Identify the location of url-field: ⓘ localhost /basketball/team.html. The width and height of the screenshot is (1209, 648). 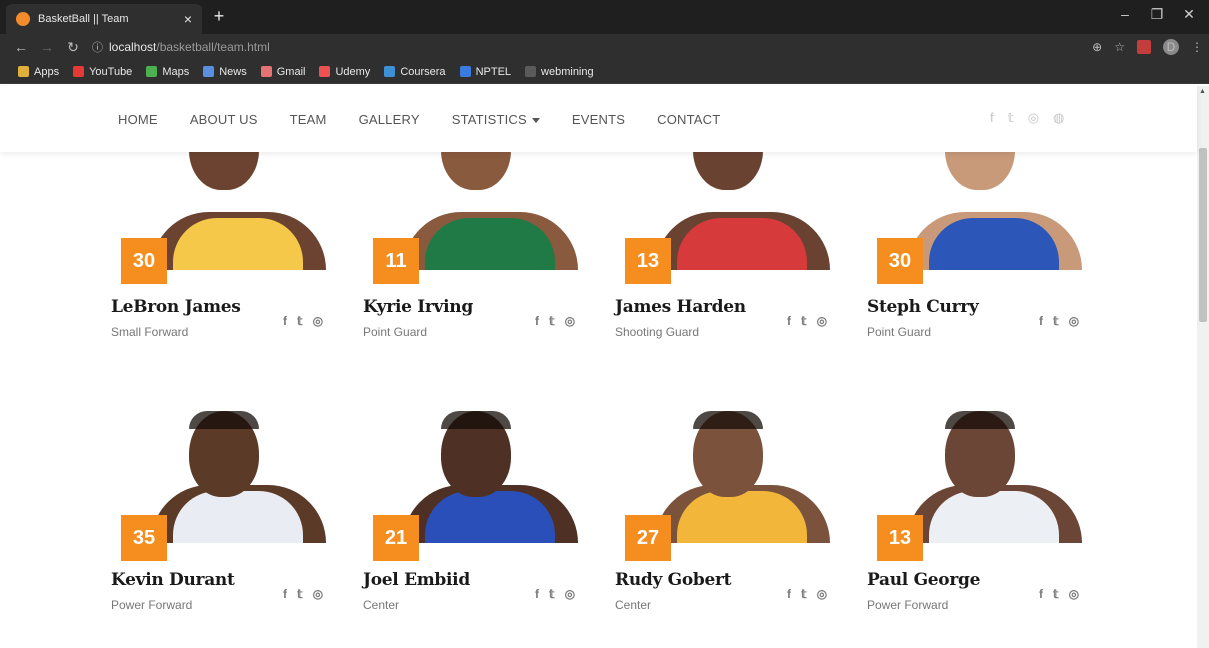
(181, 47).